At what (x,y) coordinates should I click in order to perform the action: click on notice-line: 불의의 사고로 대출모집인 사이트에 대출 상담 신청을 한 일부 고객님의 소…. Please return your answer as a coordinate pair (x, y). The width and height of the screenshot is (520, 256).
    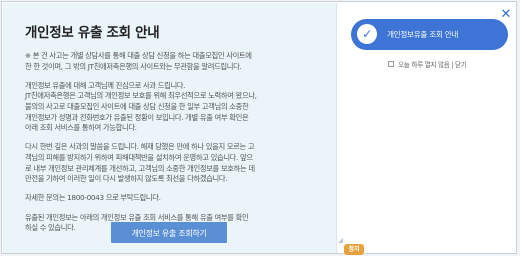
    Looking at the image, I should click on (137, 106).